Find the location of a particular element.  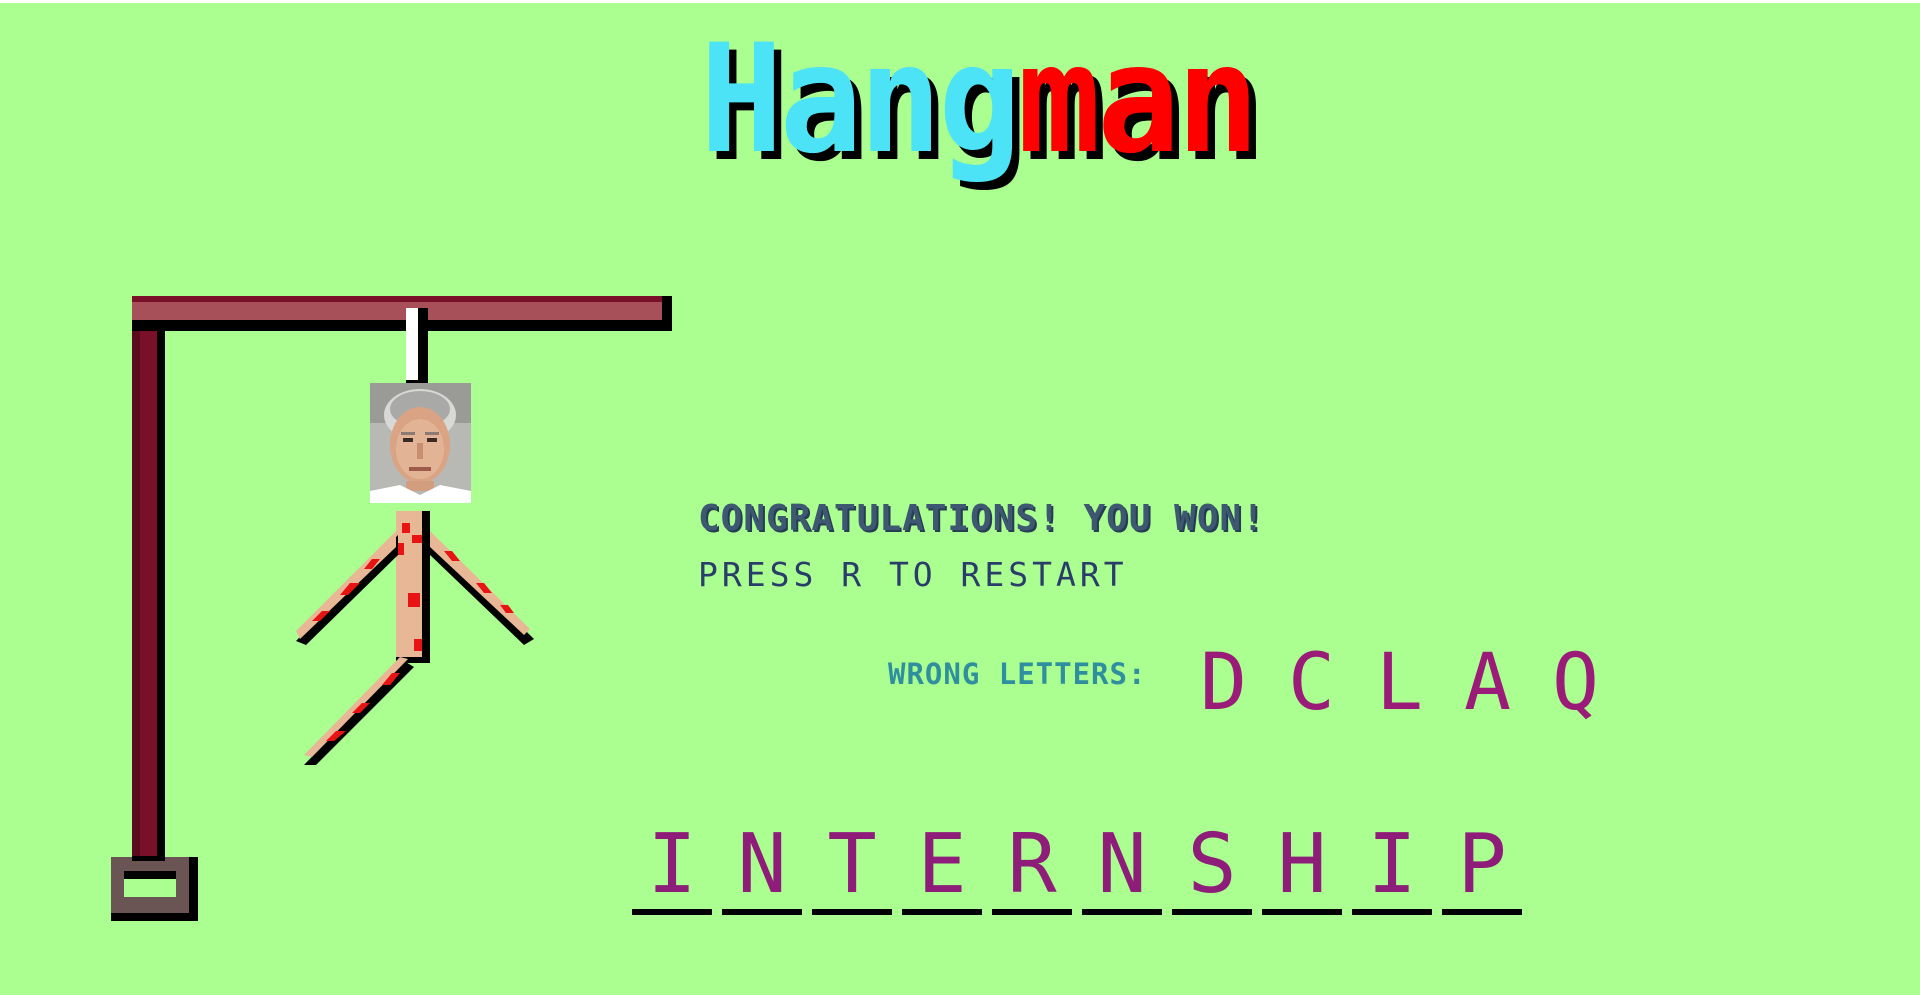

letter-slot: E is located at coordinates (942, 869).